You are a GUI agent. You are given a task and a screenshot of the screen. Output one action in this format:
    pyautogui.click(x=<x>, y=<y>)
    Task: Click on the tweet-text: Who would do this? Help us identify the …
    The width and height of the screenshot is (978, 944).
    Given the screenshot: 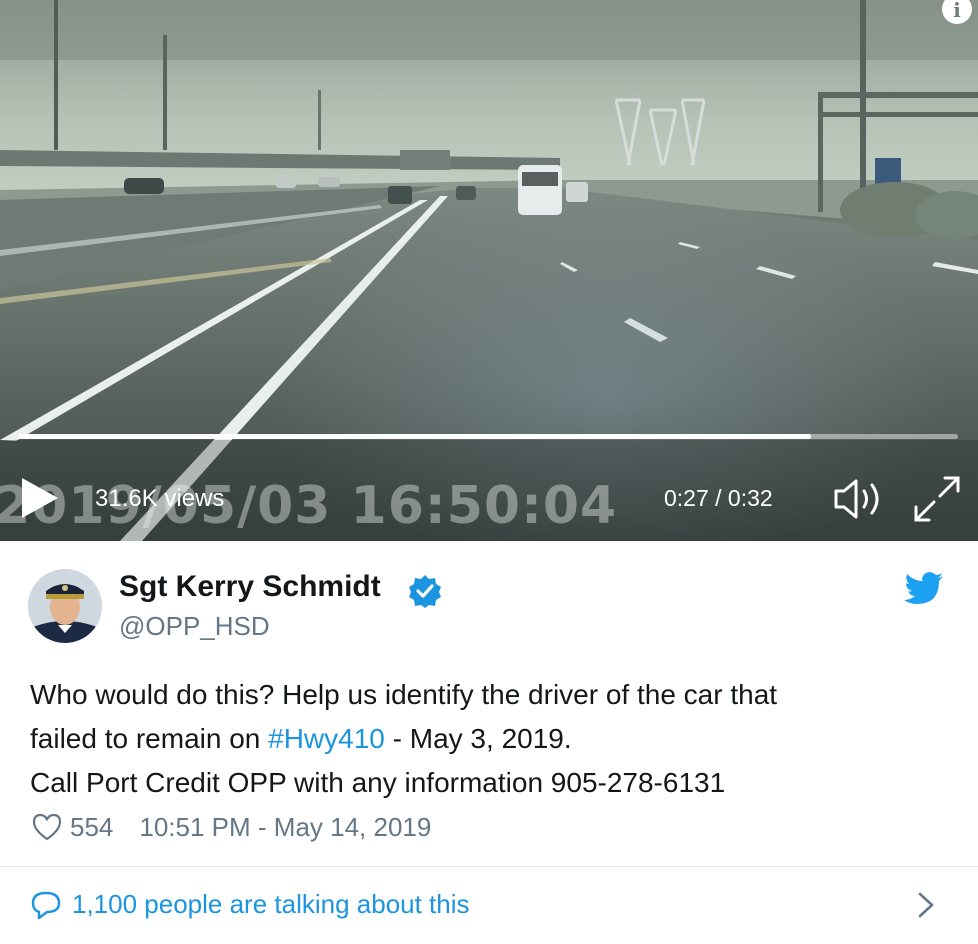 What is the action you would take?
    pyautogui.click(x=495, y=739)
    